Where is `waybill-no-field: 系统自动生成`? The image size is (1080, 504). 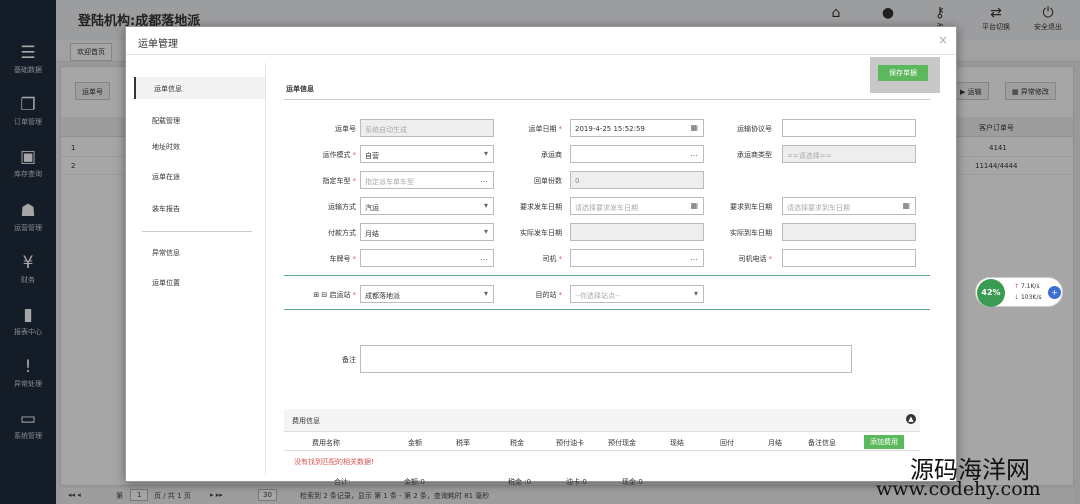
waybill-no-field: 系统自动生成 is located at coordinates (427, 128).